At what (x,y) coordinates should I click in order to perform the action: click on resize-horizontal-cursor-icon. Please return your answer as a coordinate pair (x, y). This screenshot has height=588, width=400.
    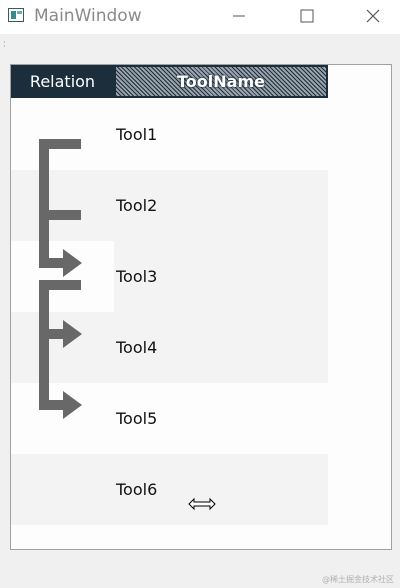
    Looking at the image, I should click on (202, 504).